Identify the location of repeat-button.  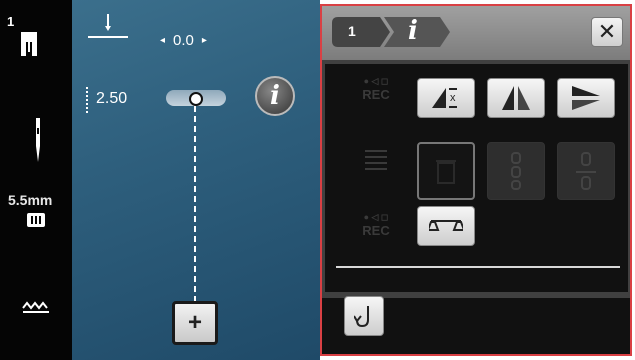
(516, 171).